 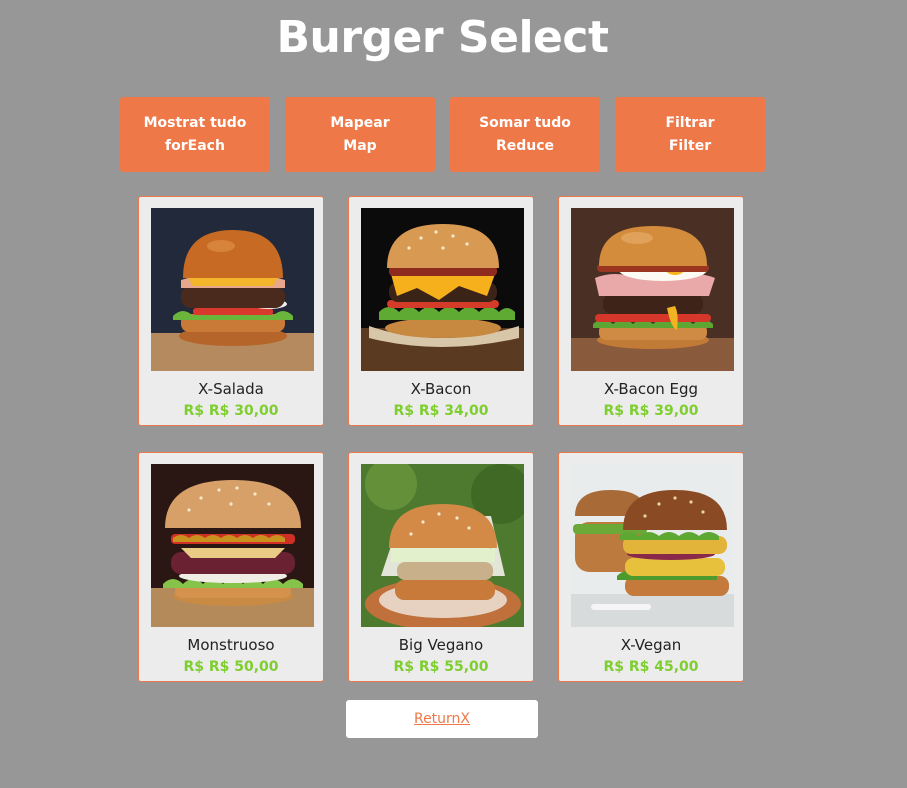 I want to click on product-card: Big Vegano R$ R$ 55,00, so click(x=441, y=567).